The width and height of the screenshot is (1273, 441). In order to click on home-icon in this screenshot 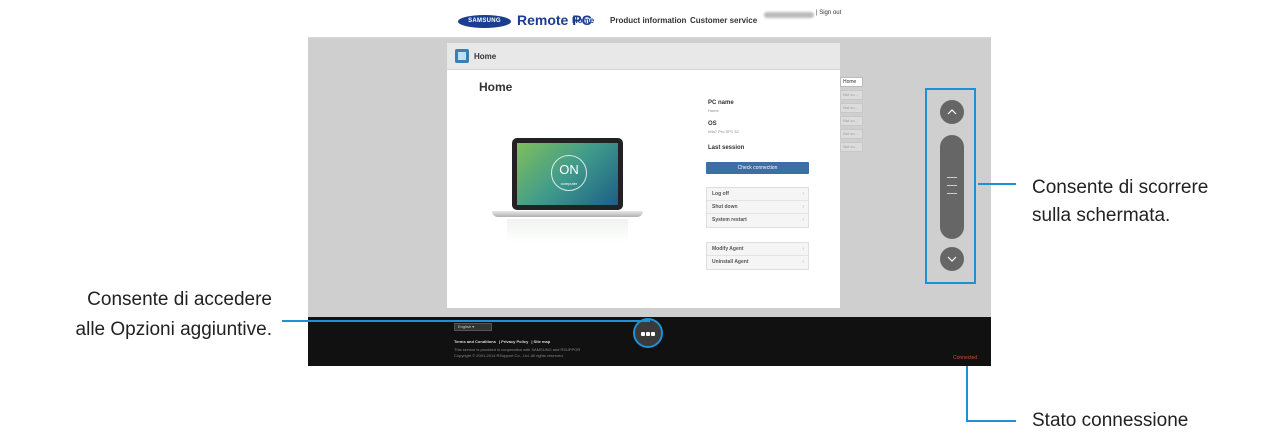, I will do `click(462, 56)`.